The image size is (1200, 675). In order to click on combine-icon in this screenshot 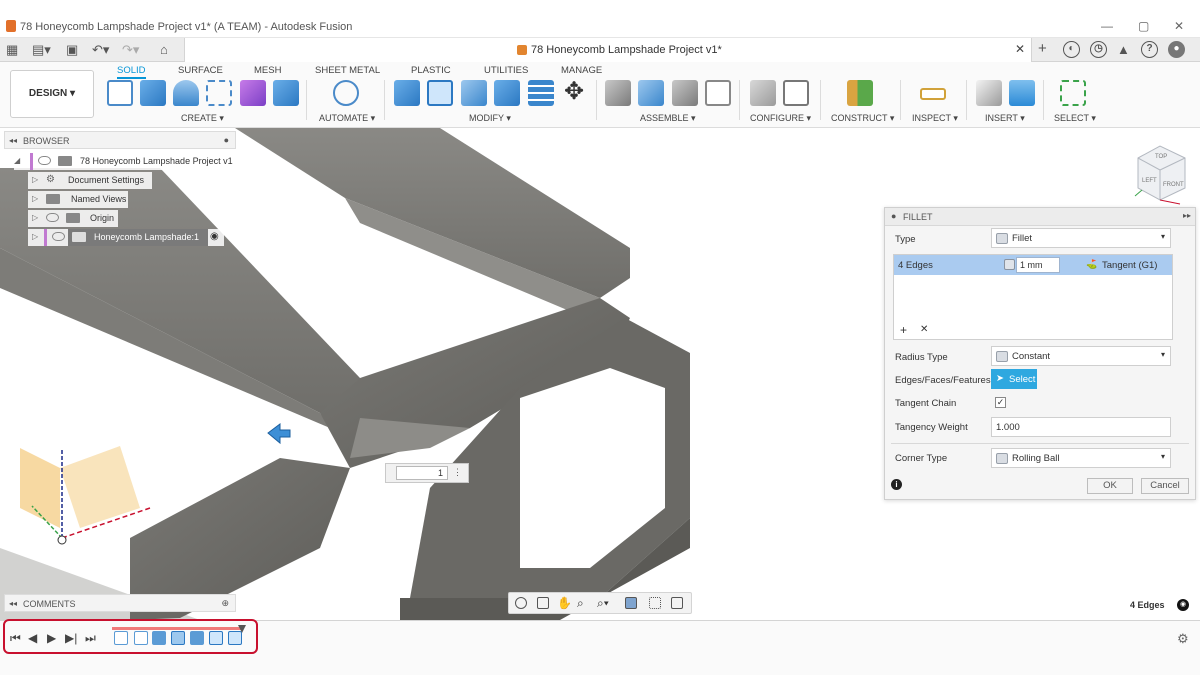, I will do `click(541, 93)`.